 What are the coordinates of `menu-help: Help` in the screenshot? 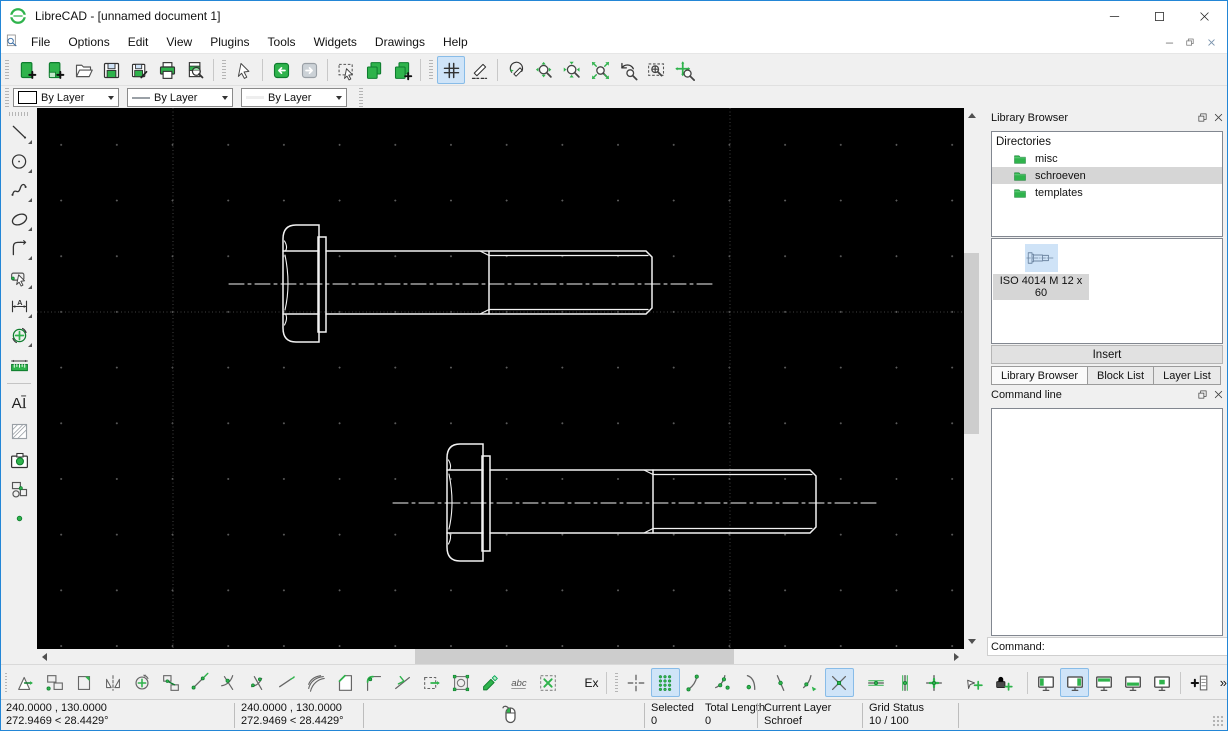 It's located at (455, 42).